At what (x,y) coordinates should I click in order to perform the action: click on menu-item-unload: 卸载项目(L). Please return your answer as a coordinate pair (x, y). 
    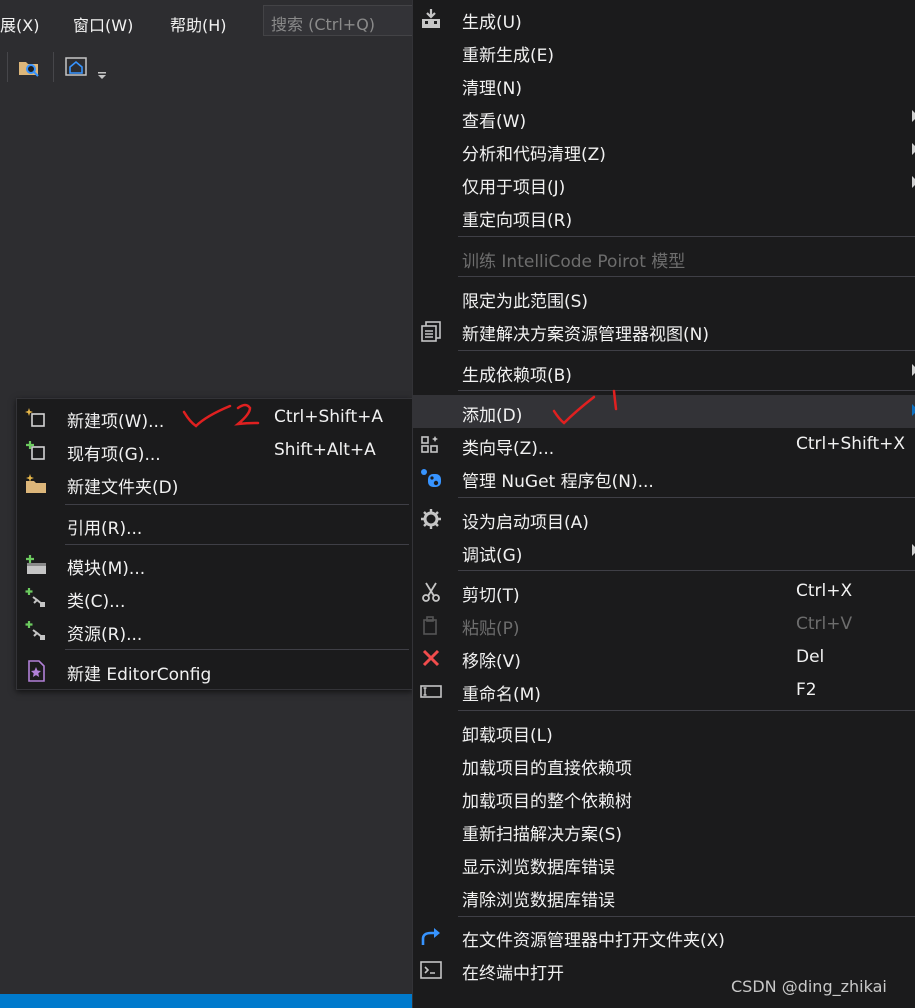
    Looking at the image, I should click on (664, 731).